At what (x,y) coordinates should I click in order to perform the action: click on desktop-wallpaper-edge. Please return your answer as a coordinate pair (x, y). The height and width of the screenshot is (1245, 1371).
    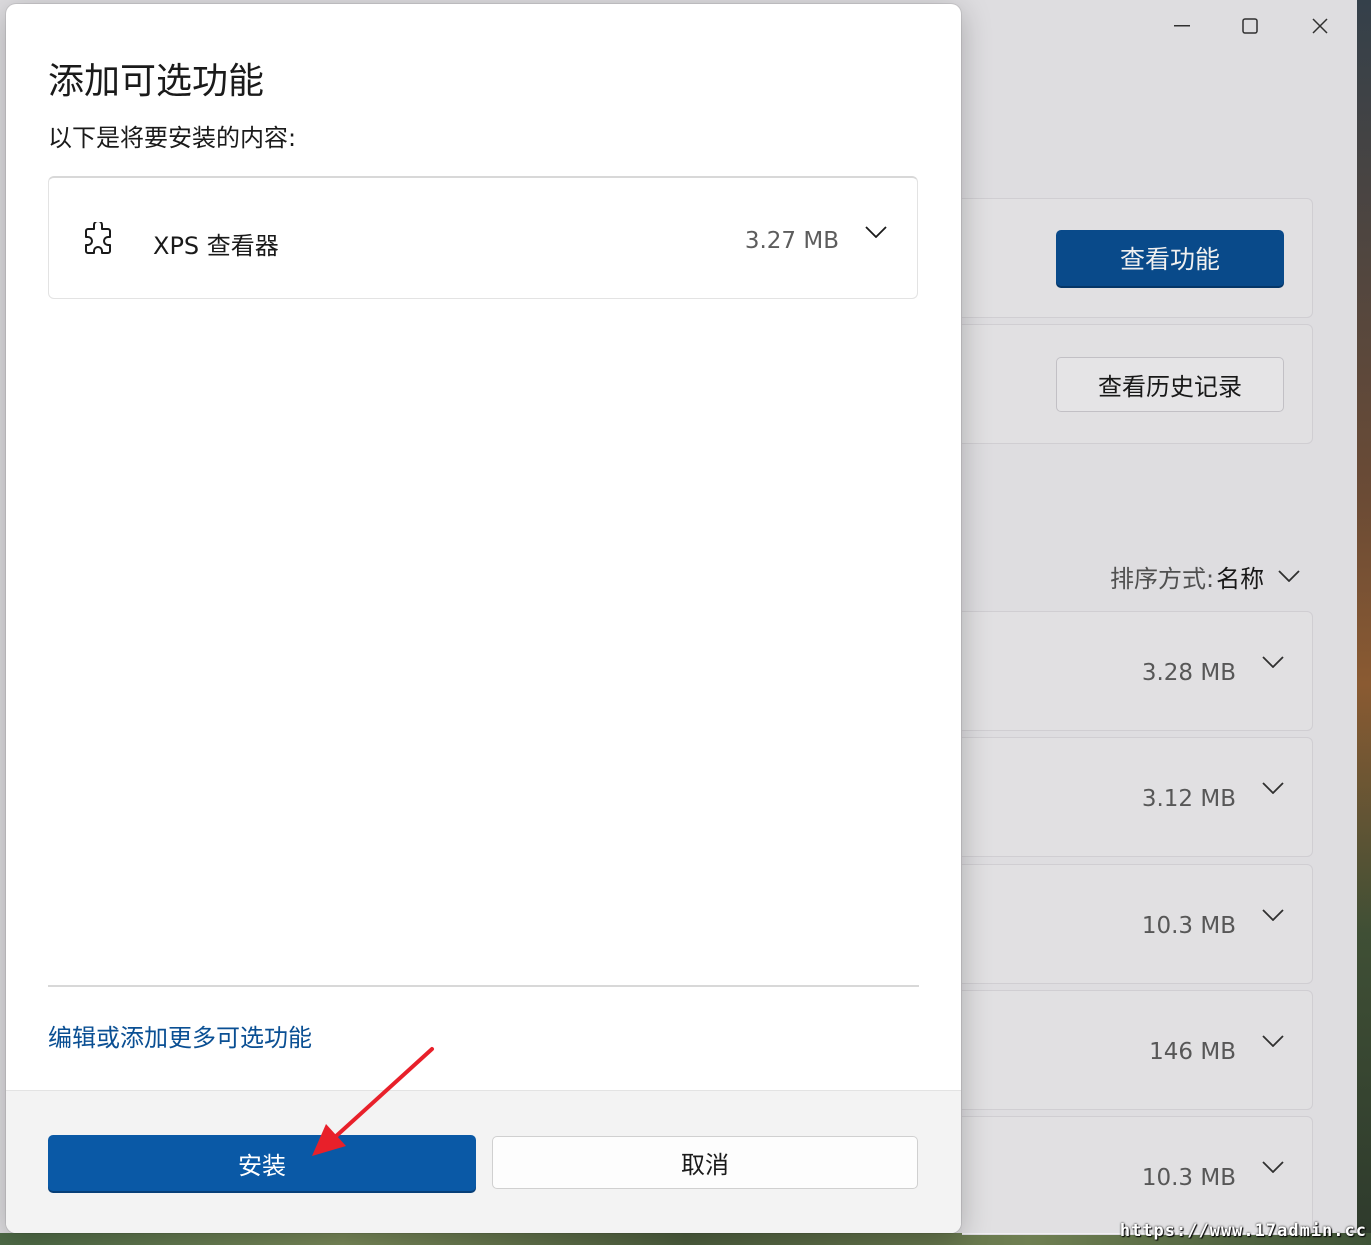
    Looking at the image, I should click on (1364, 622).